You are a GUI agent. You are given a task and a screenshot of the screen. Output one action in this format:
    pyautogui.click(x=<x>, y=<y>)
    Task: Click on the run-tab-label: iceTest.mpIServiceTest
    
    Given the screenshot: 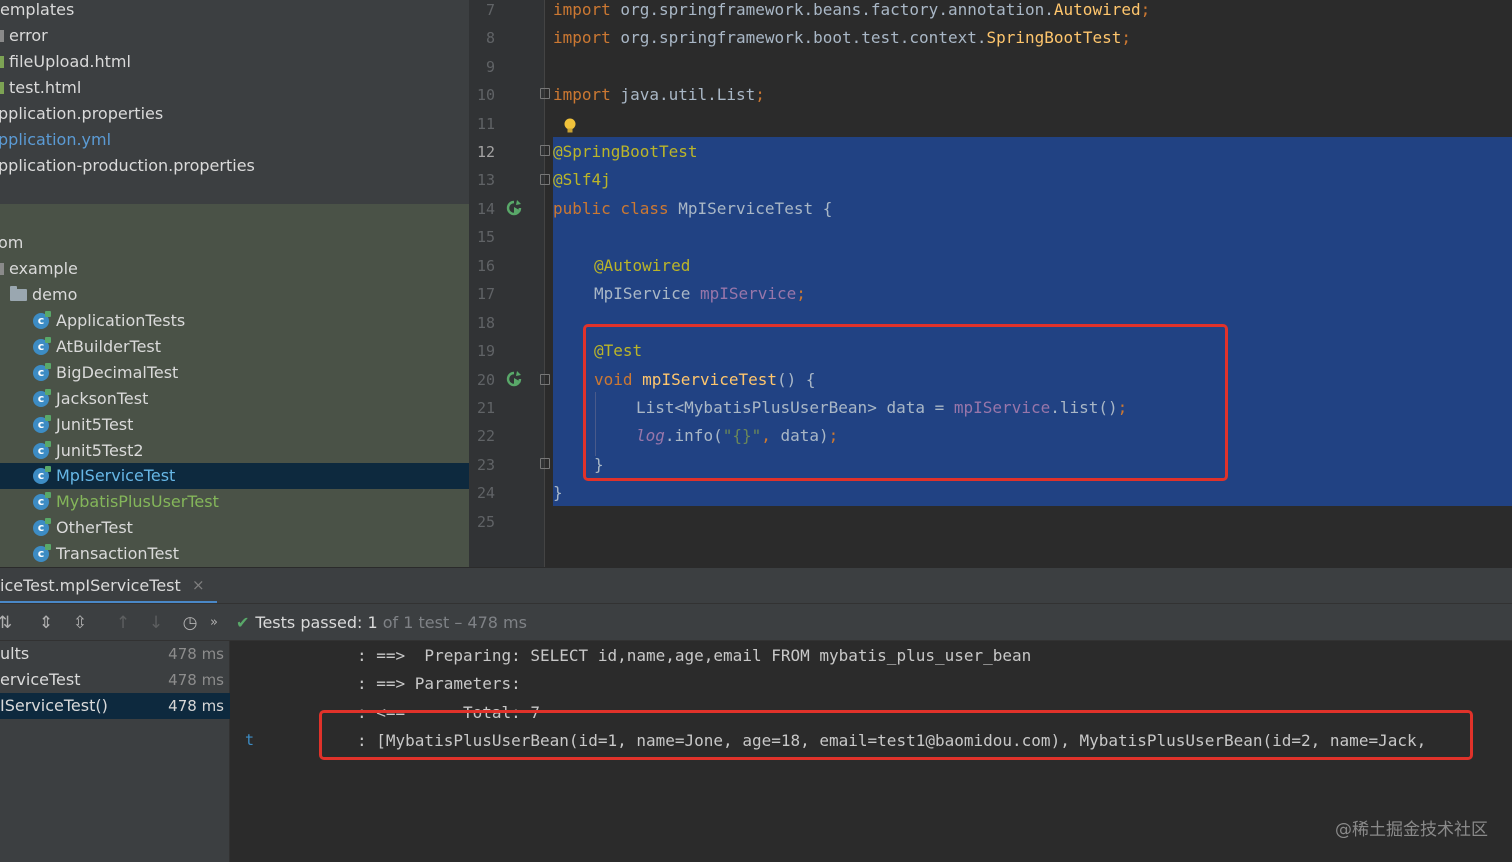 What is the action you would take?
    pyautogui.click(x=90, y=585)
    